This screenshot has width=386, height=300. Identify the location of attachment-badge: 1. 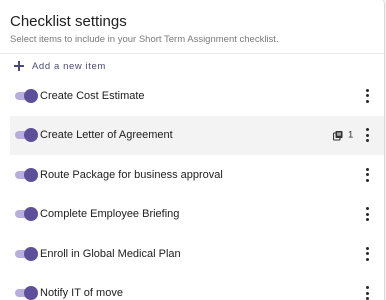
(343, 135).